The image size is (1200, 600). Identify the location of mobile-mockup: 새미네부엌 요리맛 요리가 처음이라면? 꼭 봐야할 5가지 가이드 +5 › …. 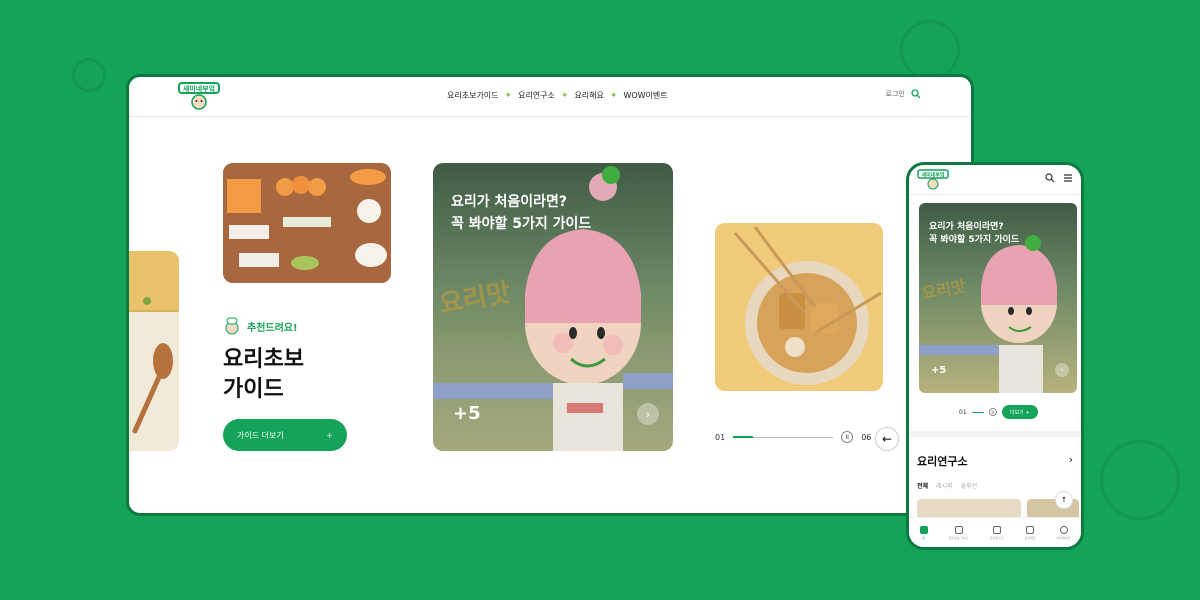
(995, 356).